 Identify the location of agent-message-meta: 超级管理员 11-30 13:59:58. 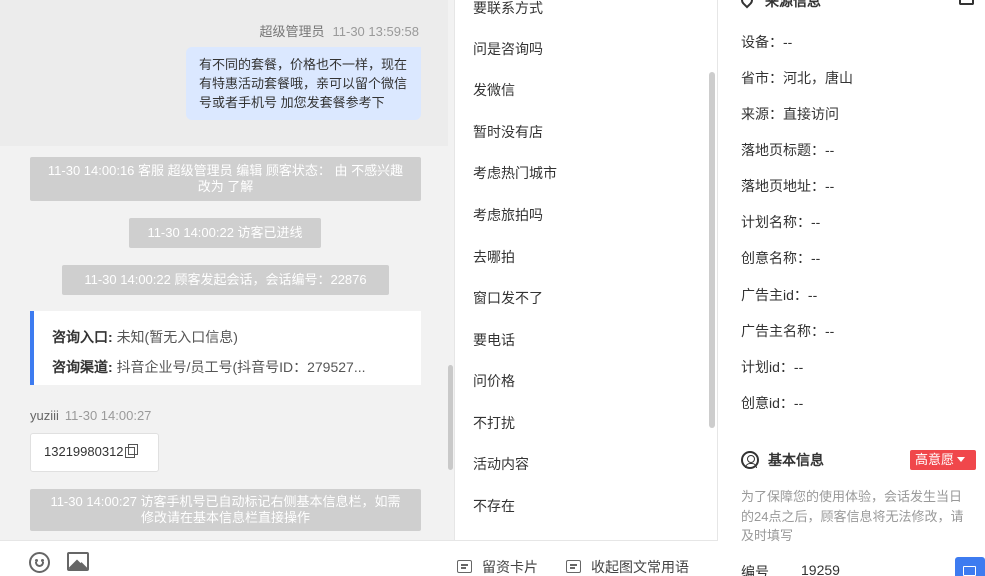
(339, 30).